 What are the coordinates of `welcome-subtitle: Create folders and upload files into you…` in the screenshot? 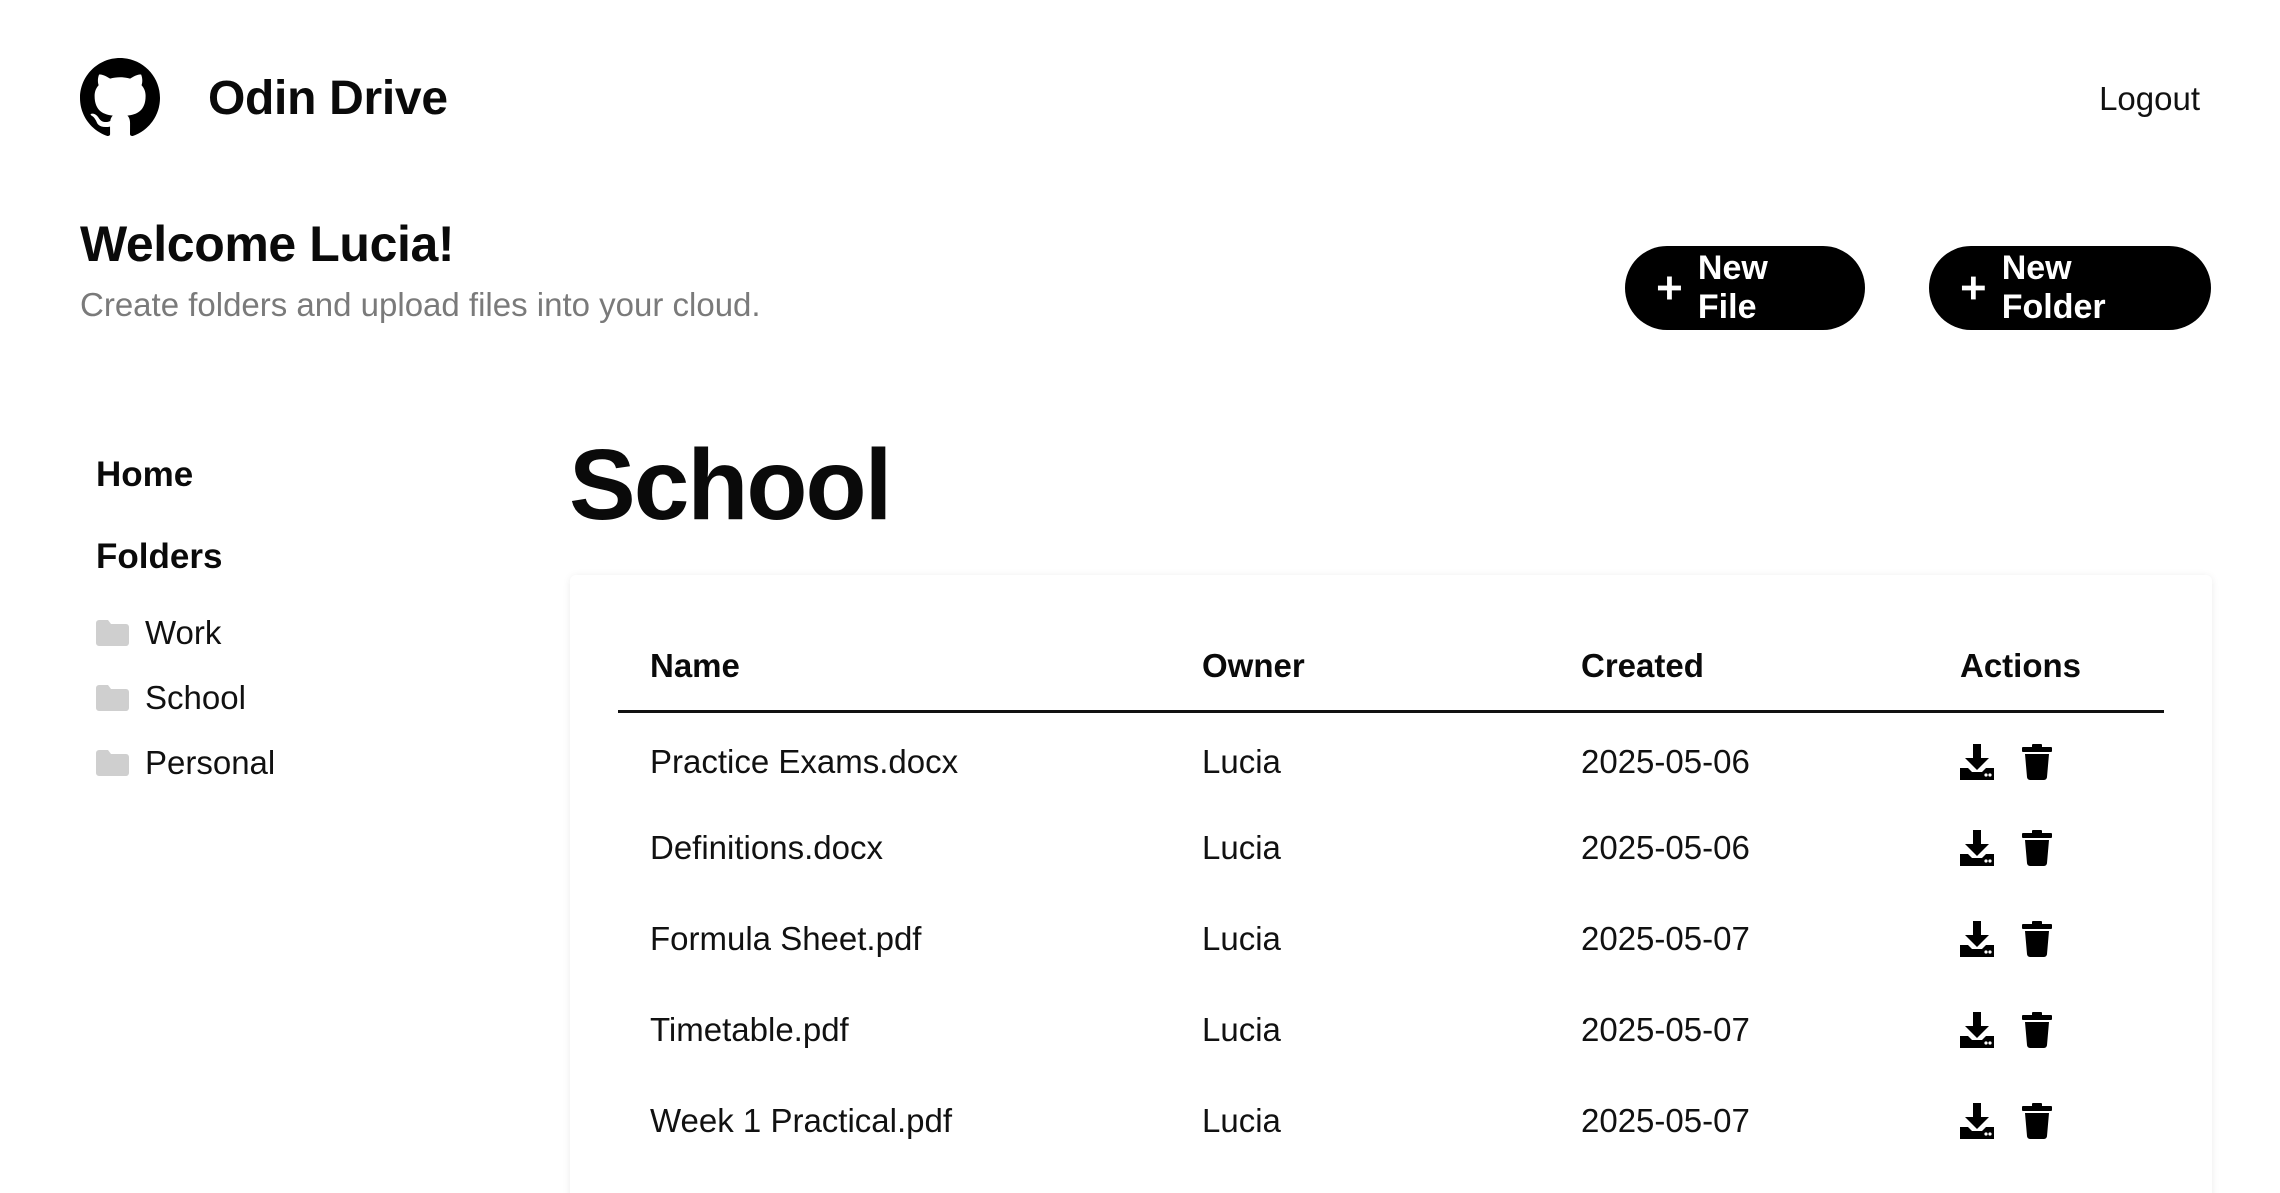 It's located at (420, 304).